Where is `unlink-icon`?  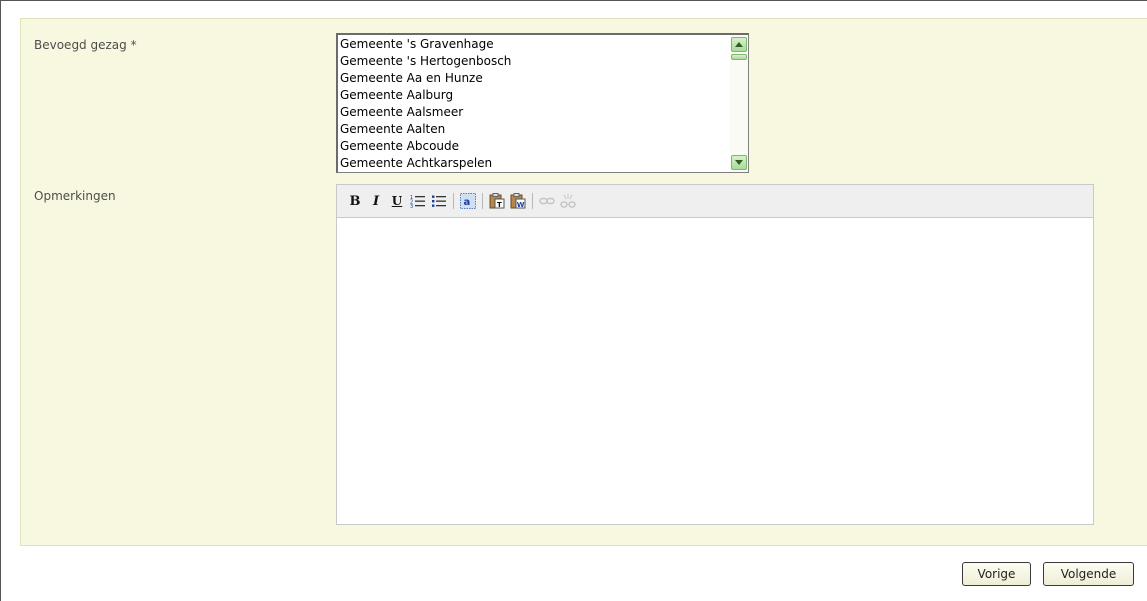
unlink-icon is located at coordinates (568, 201).